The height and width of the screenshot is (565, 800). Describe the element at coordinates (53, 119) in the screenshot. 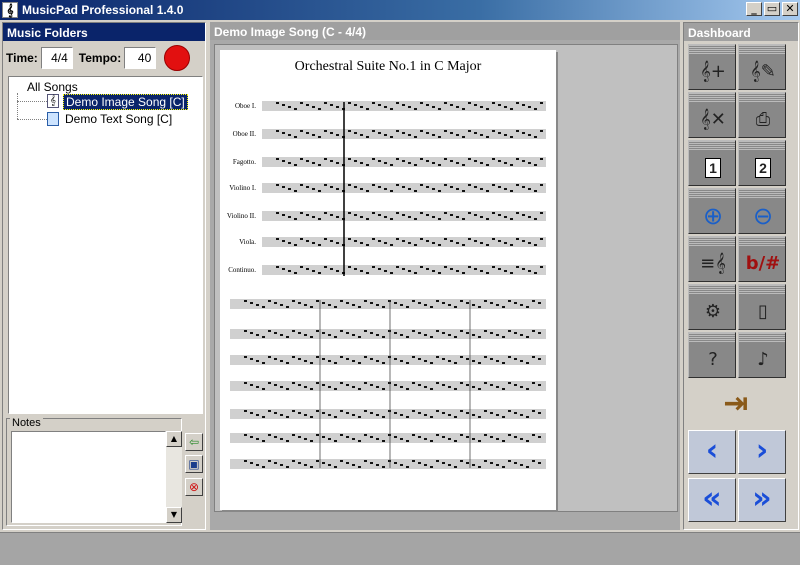

I see `document-icon` at that location.